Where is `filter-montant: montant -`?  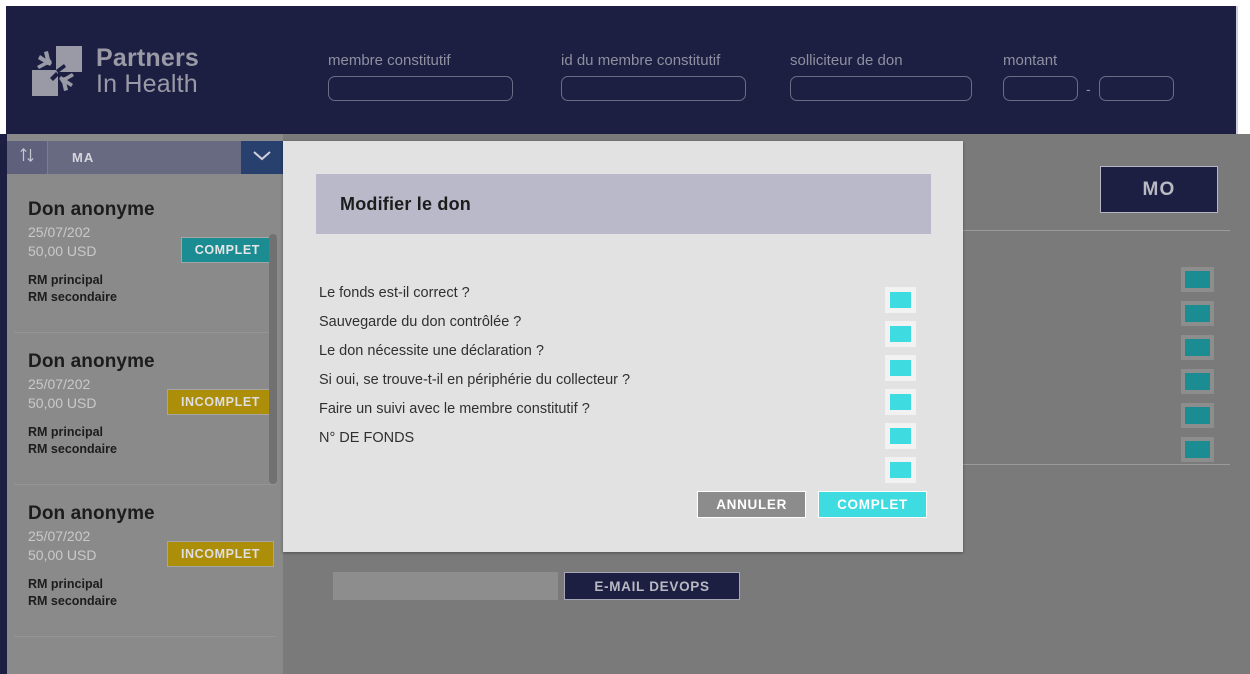 filter-montant: montant - is located at coordinates (1088, 76).